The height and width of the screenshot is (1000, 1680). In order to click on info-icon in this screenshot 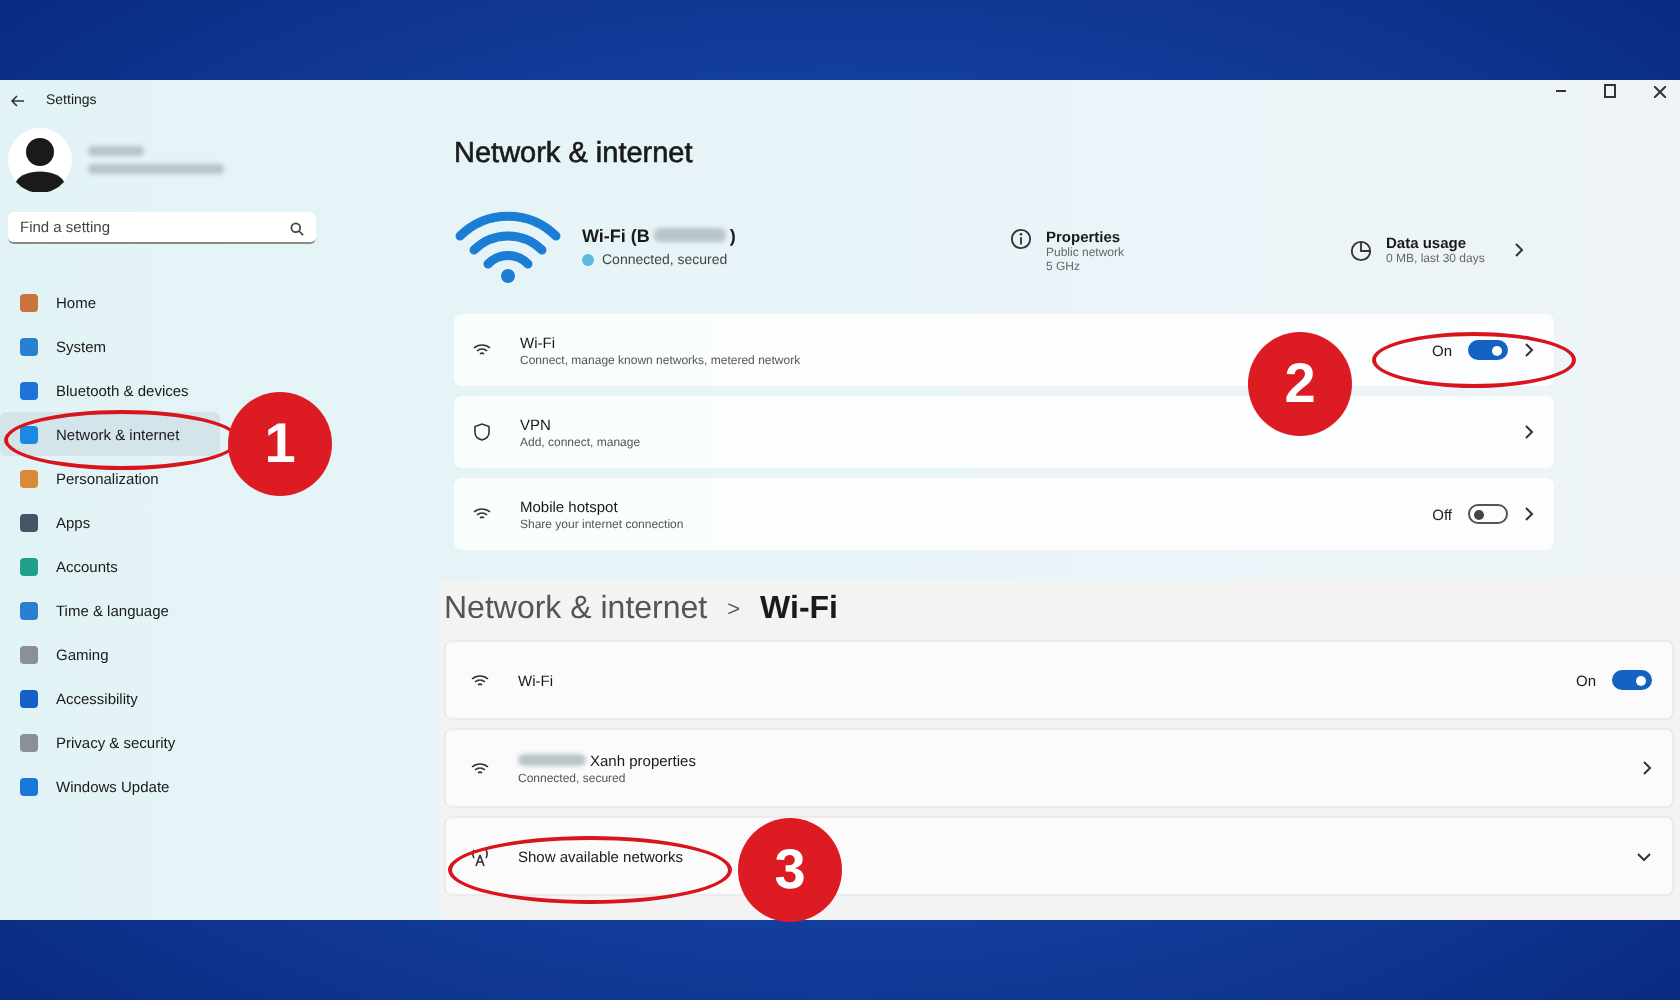, I will do `click(1021, 238)`.